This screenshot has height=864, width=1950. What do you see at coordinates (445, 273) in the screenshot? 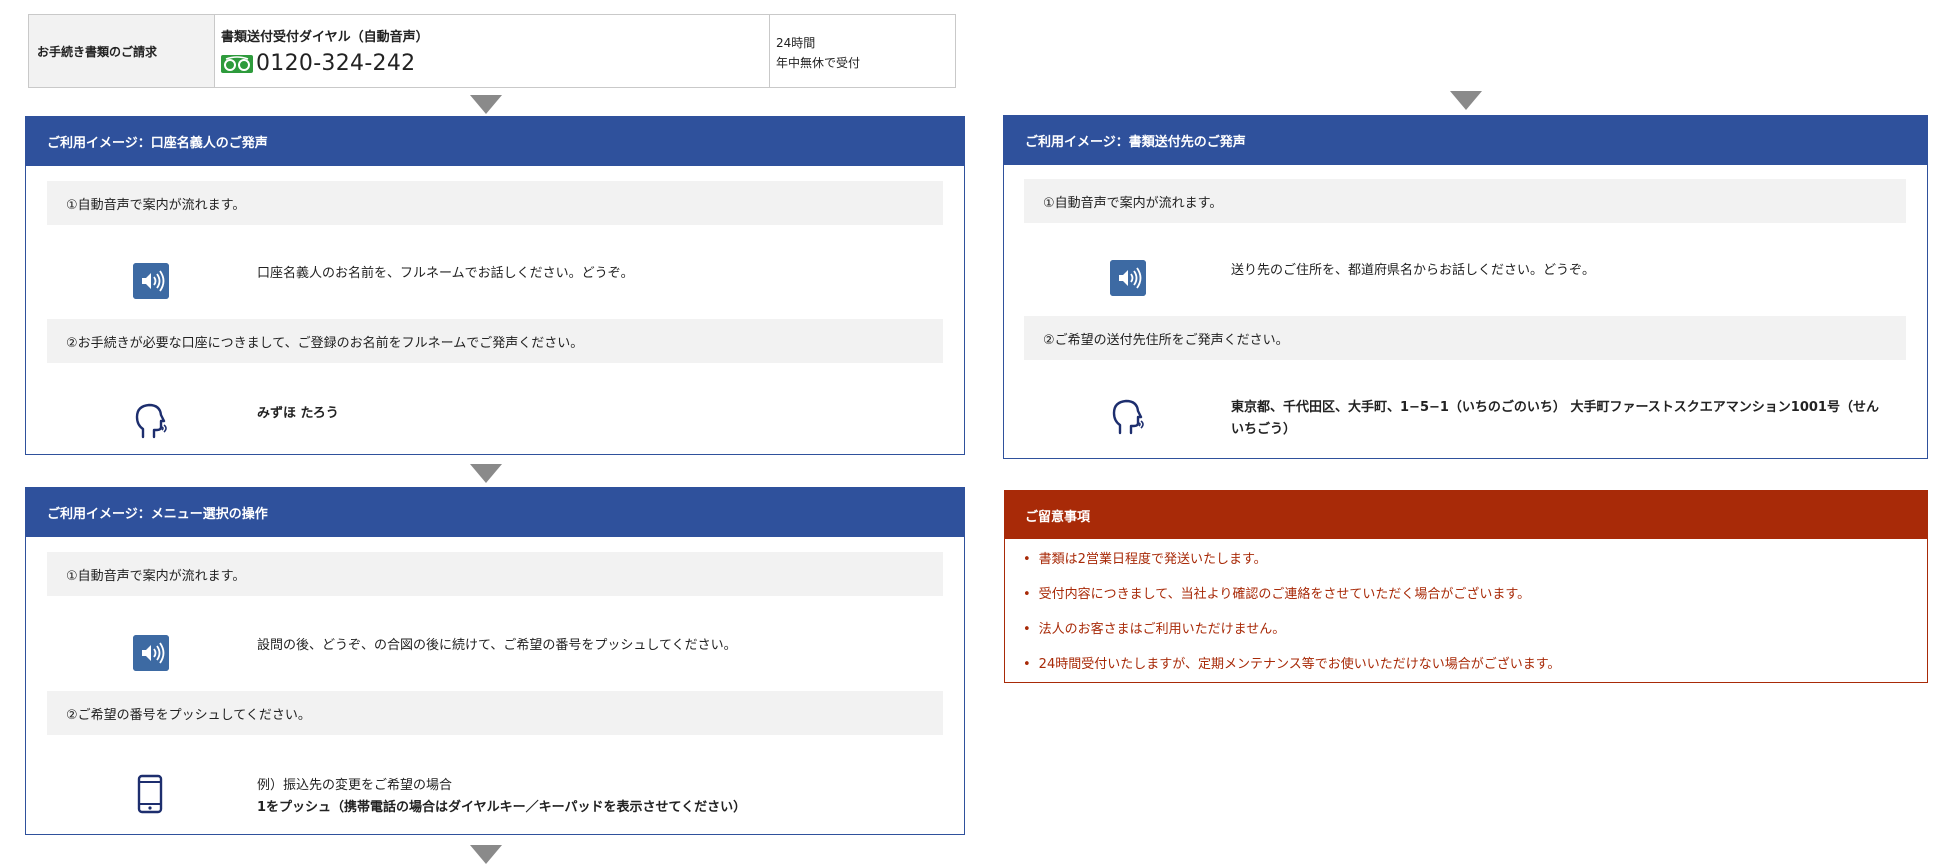
I see `voice-prompt-text: 口座名義人のお名前を、フルネームでお話しください。どうぞ。` at bounding box center [445, 273].